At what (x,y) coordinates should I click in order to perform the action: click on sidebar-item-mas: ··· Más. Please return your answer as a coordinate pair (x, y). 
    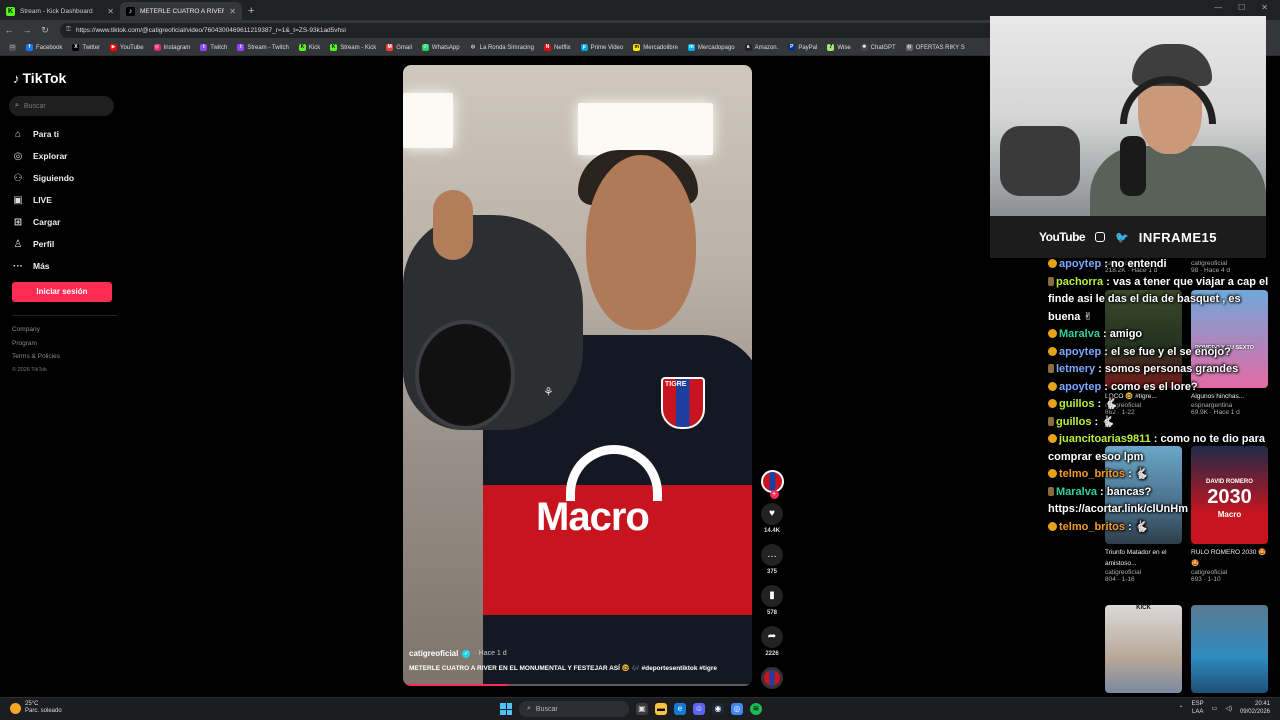
    Looking at the image, I should click on (43, 266).